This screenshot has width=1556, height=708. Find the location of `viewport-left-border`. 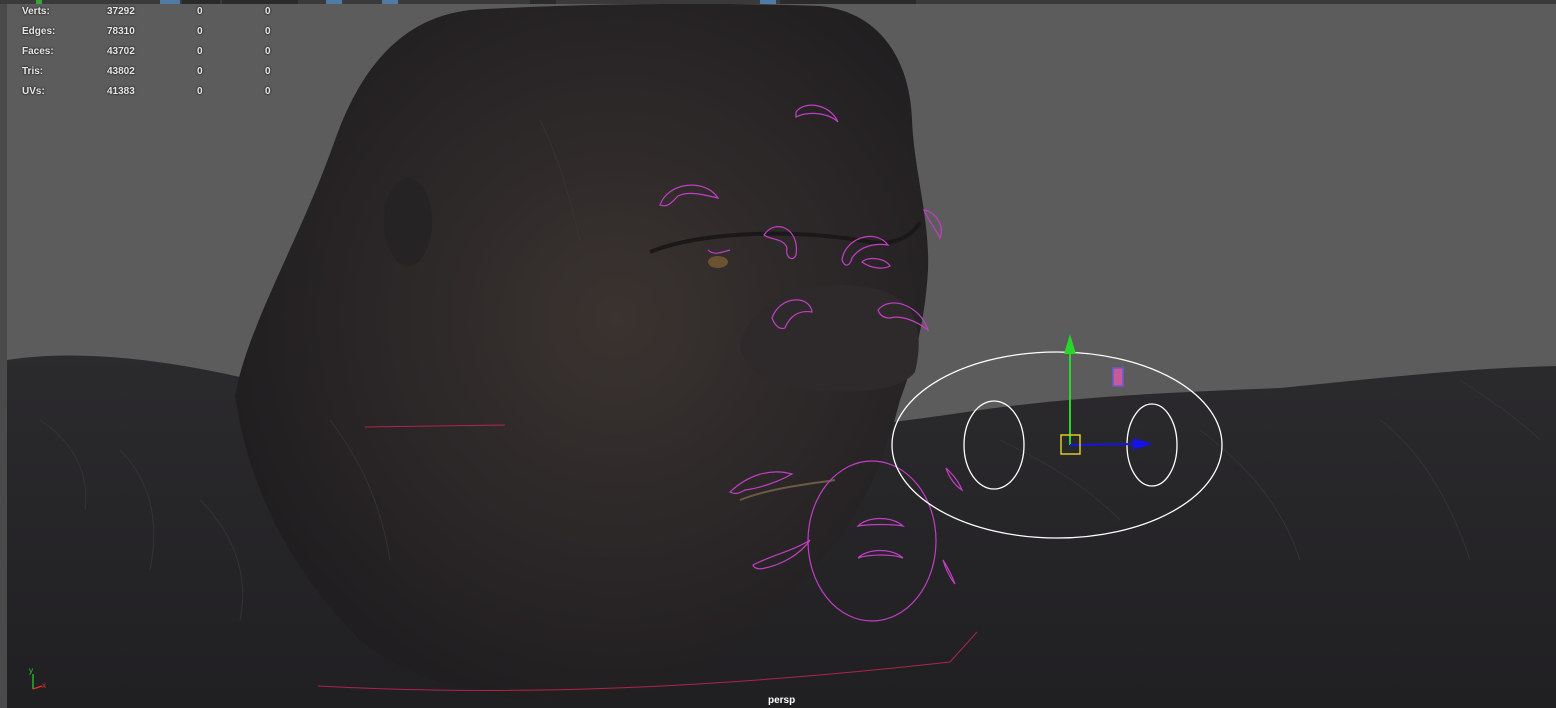

viewport-left-border is located at coordinates (3, 354).